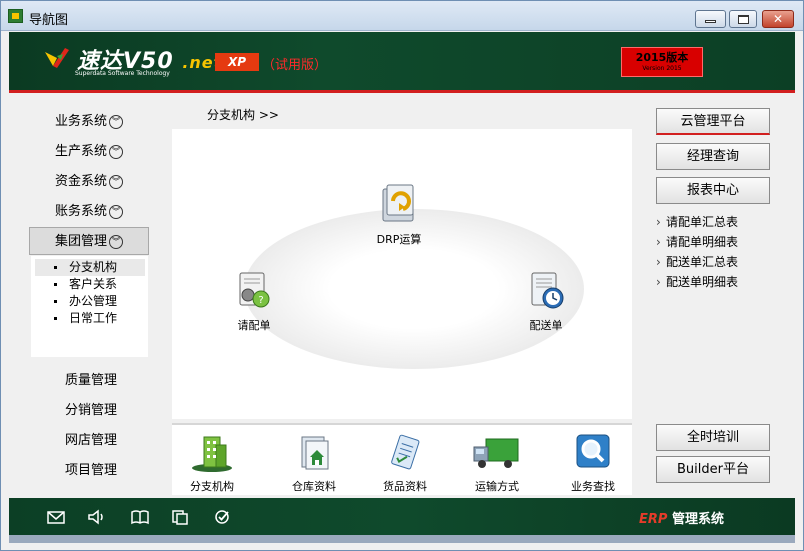  I want to click on node-delivery-order: 配送单, so click(546, 302).